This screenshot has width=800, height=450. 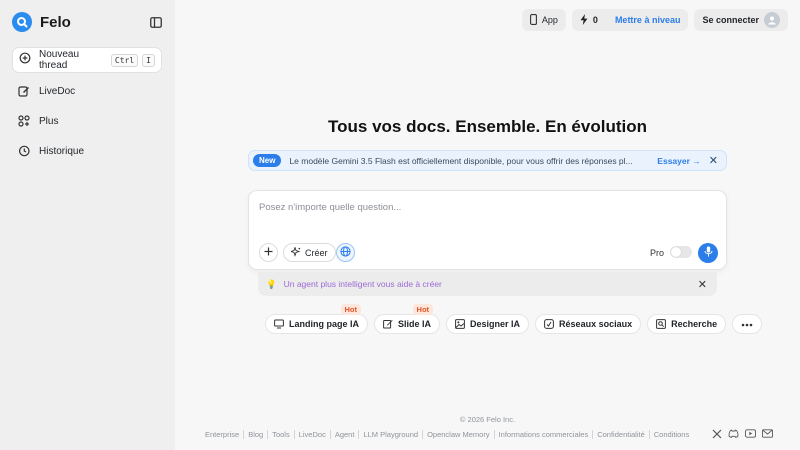 What do you see at coordinates (388, 324) in the screenshot?
I see `slide-edit-icon` at bounding box center [388, 324].